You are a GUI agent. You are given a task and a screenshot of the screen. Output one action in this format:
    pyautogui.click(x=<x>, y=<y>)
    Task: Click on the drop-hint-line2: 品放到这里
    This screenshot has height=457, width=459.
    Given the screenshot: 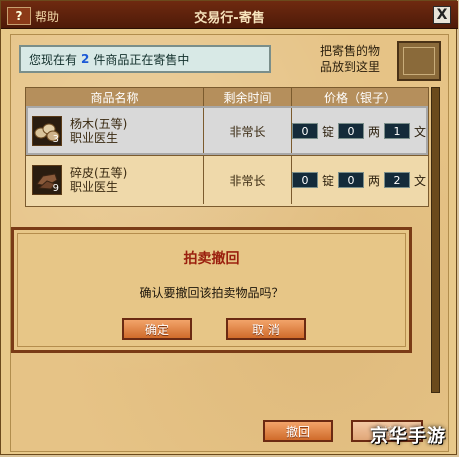 What is the action you would take?
    pyautogui.click(x=349, y=67)
    